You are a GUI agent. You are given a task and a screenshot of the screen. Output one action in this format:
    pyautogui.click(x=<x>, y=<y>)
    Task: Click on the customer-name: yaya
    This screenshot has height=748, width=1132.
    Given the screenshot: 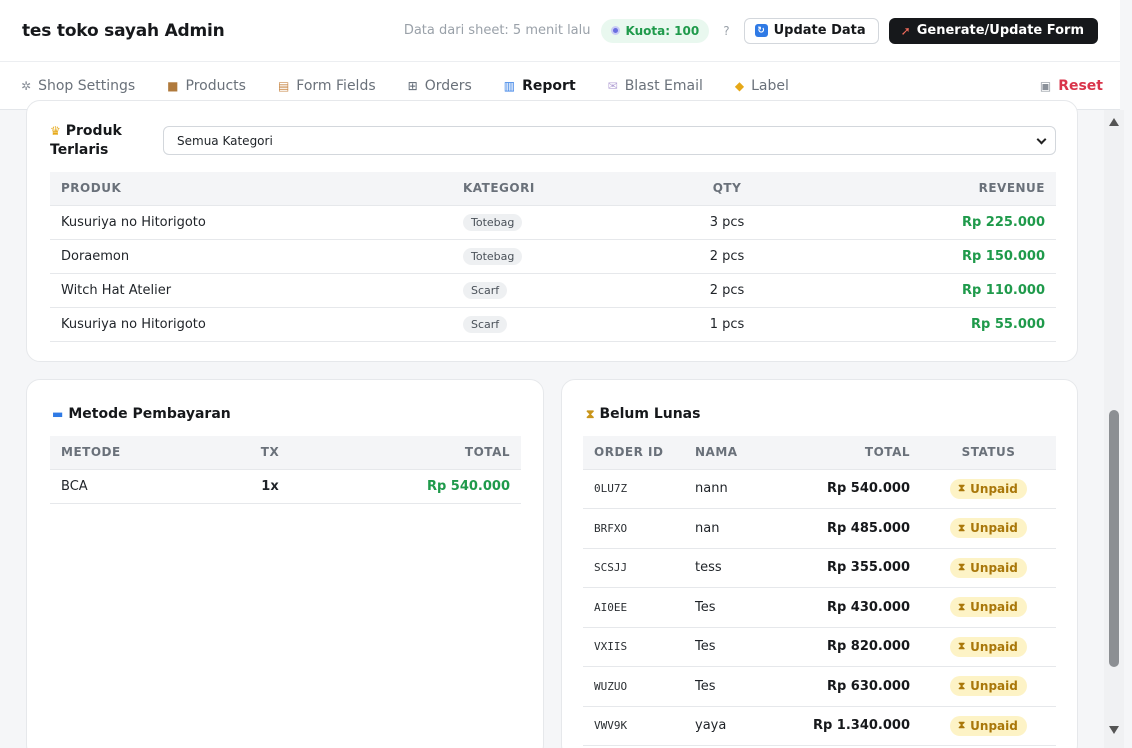 What is the action you would take?
    pyautogui.click(x=730, y=726)
    